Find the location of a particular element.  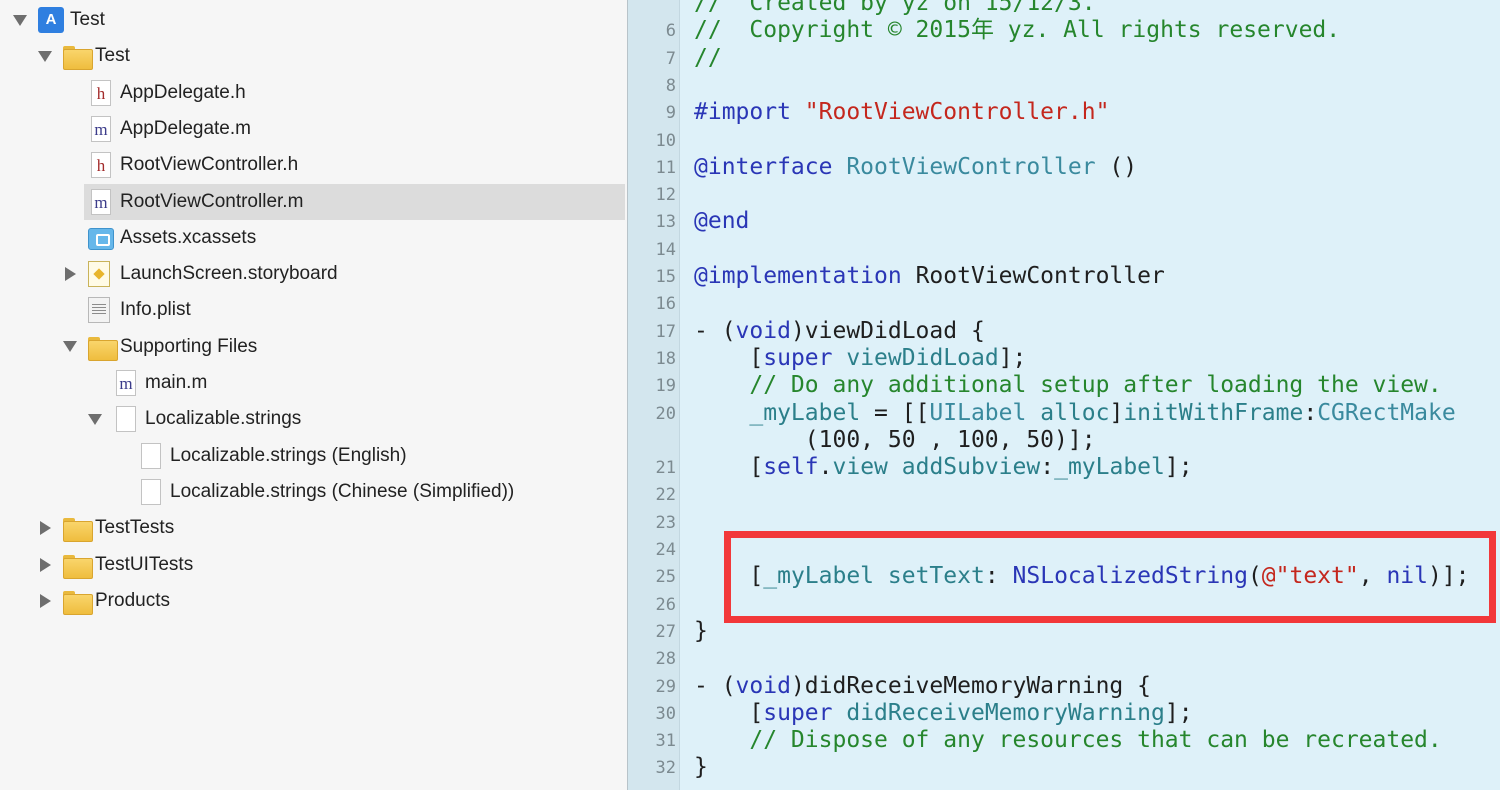

line-number: 9 is located at coordinates (670, 113).